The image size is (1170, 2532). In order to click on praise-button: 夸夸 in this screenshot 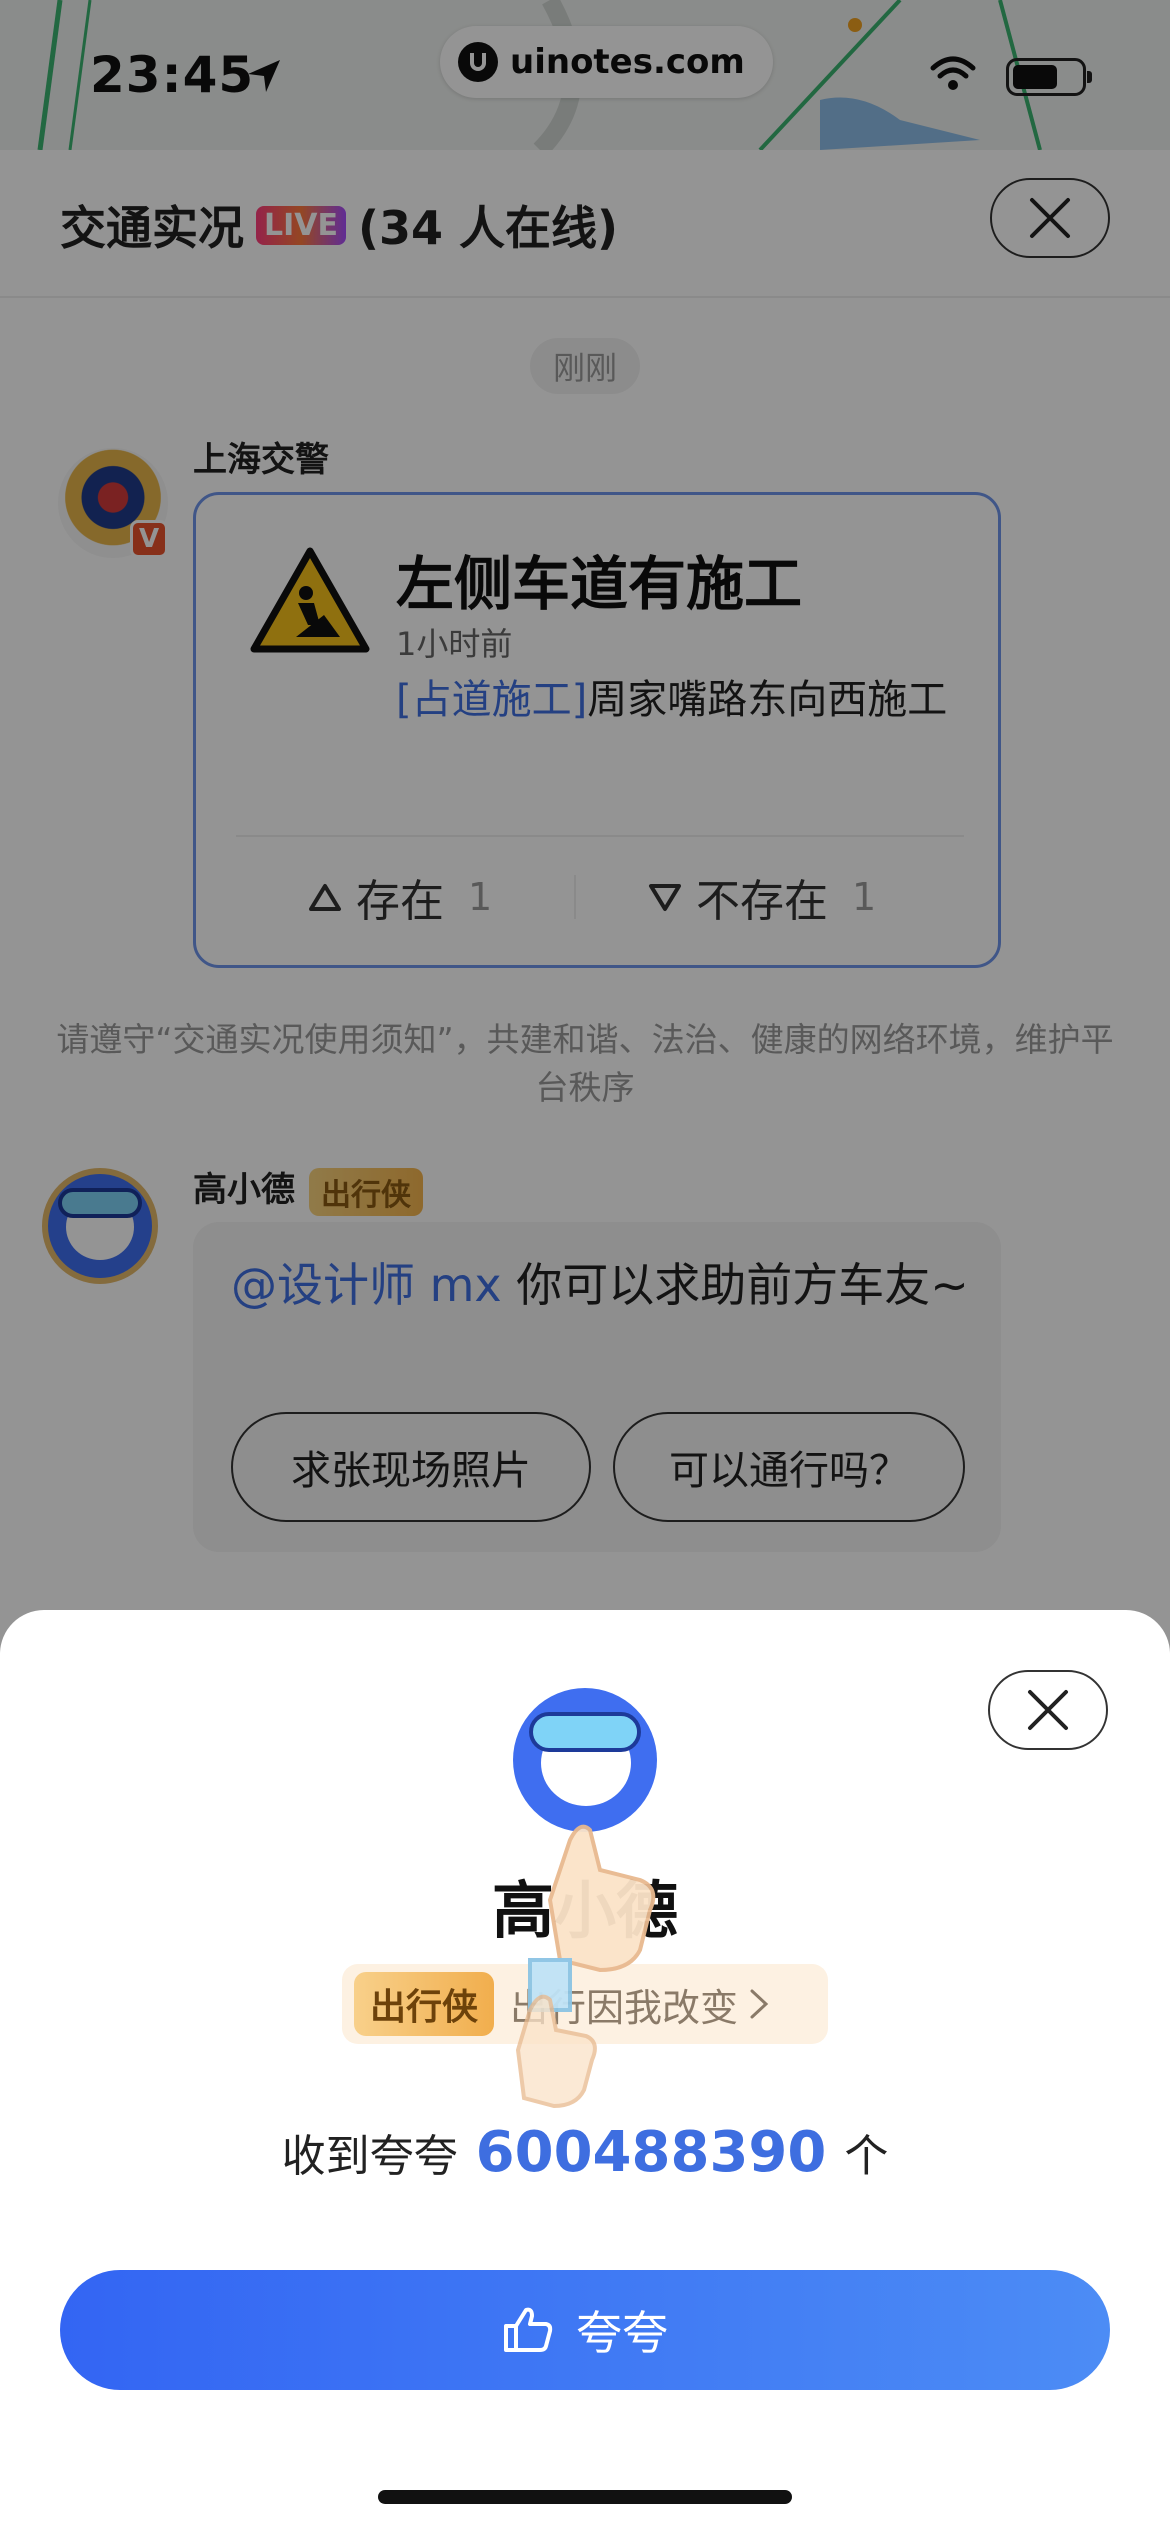, I will do `click(585, 2330)`.